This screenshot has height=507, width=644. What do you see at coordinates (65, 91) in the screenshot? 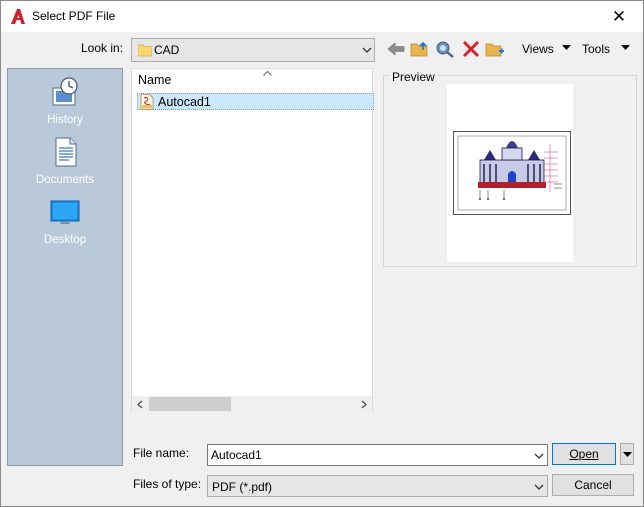
I see `history-icon` at bounding box center [65, 91].